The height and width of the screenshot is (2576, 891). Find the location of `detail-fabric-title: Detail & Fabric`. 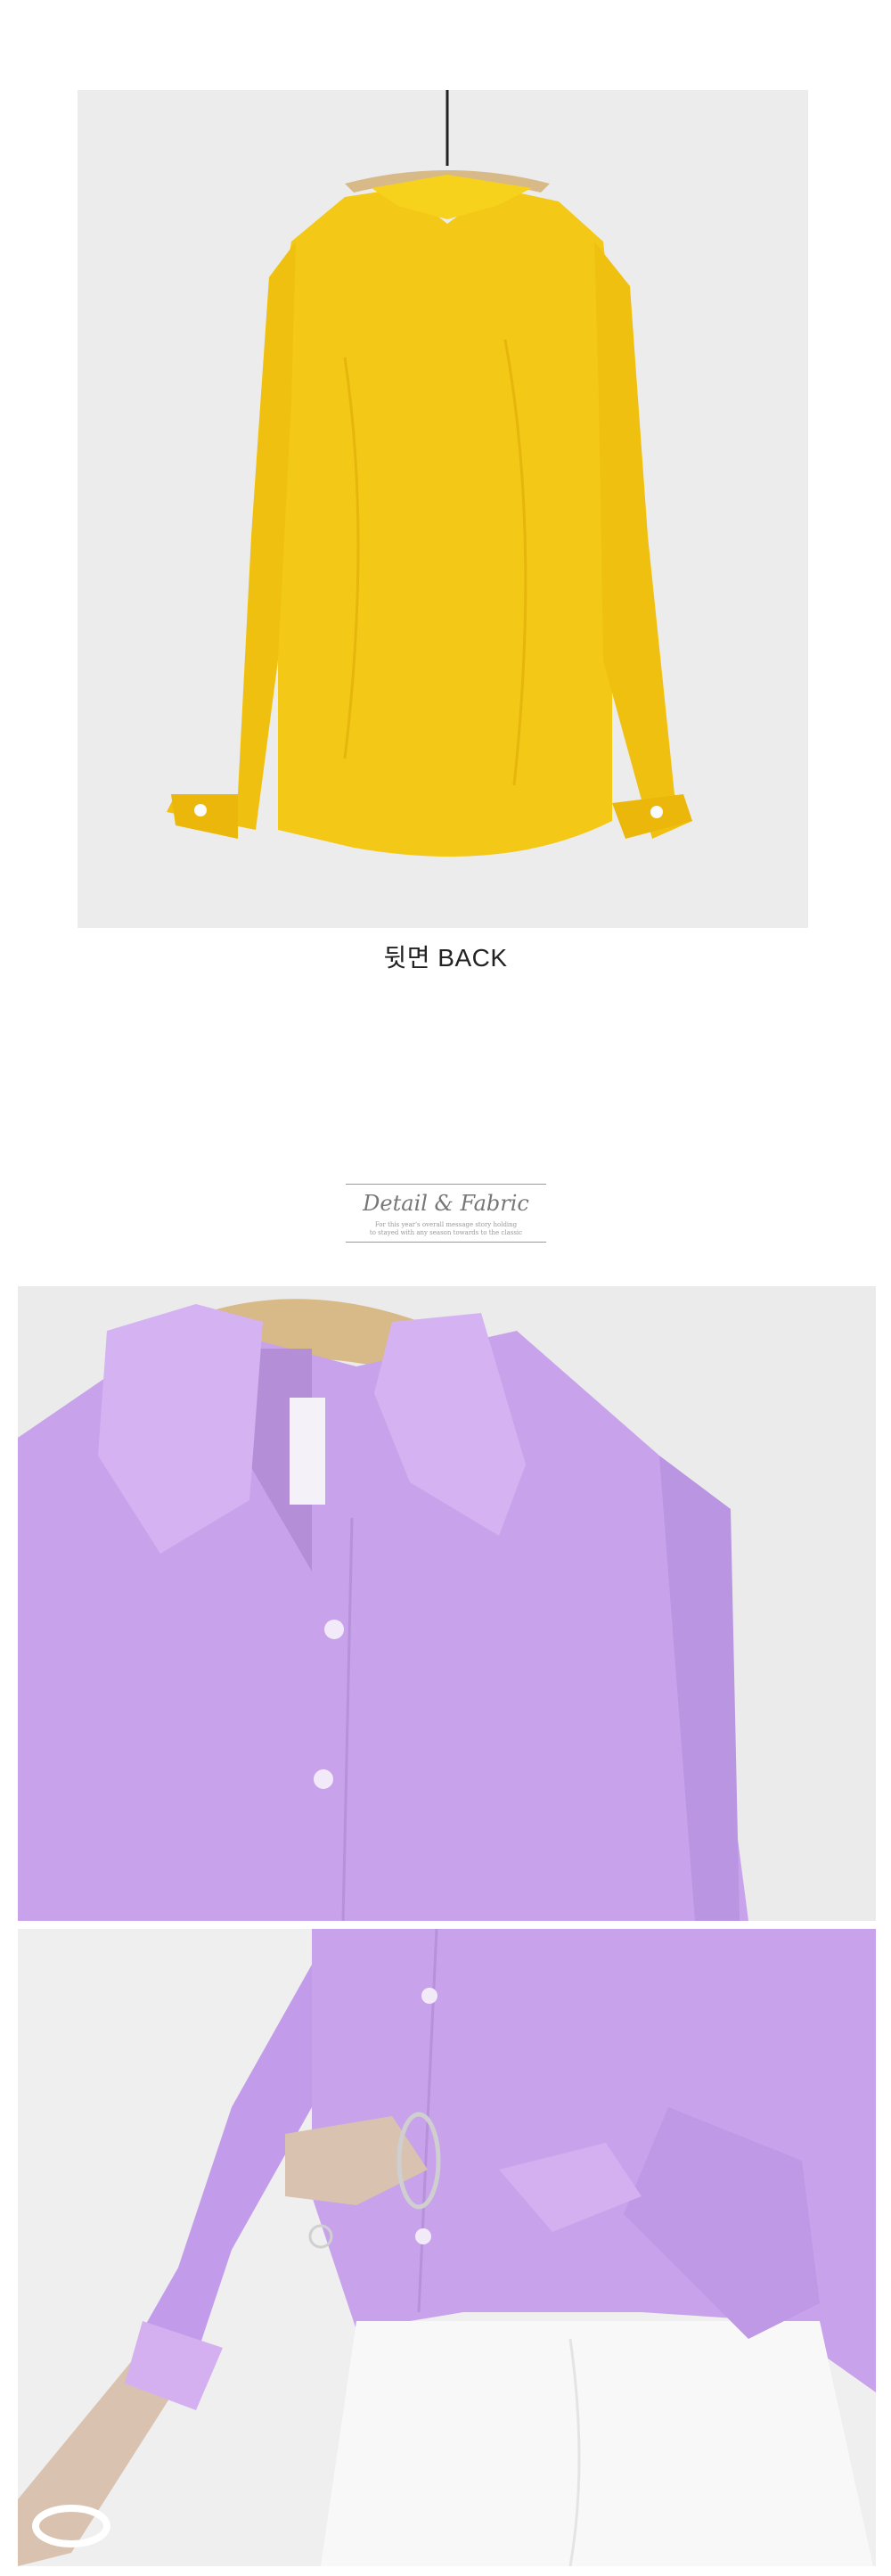

detail-fabric-title: Detail & Fabric is located at coordinates (446, 1204).